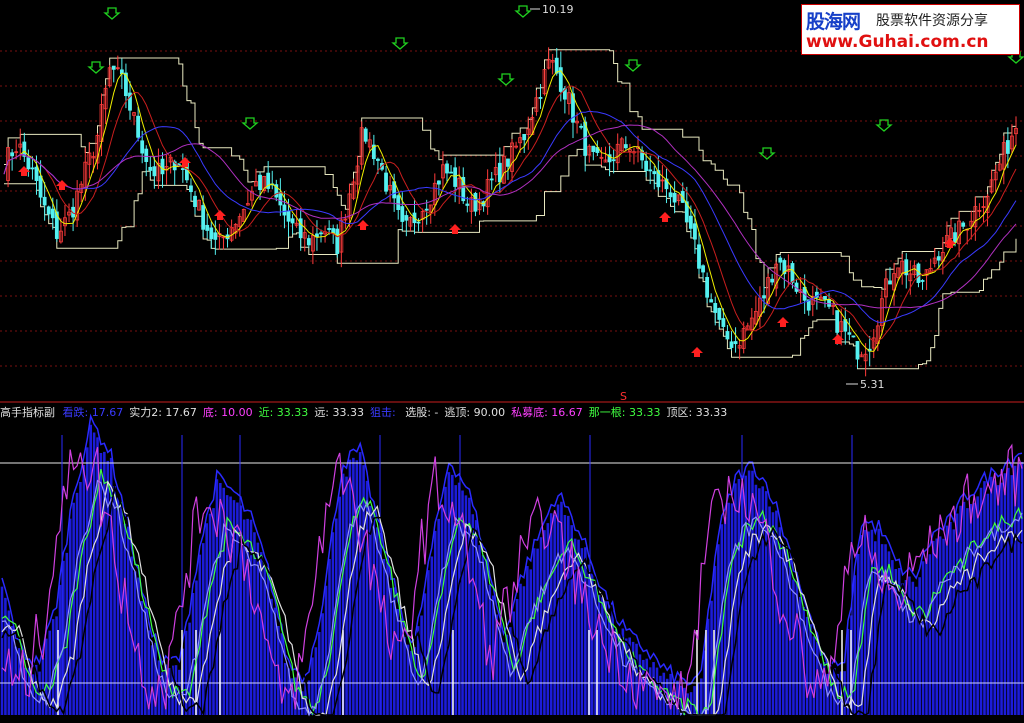  Describe the element at coordinates (227, 412) in the screenshot. I see `legend-item: 底: 10.00` at that location.